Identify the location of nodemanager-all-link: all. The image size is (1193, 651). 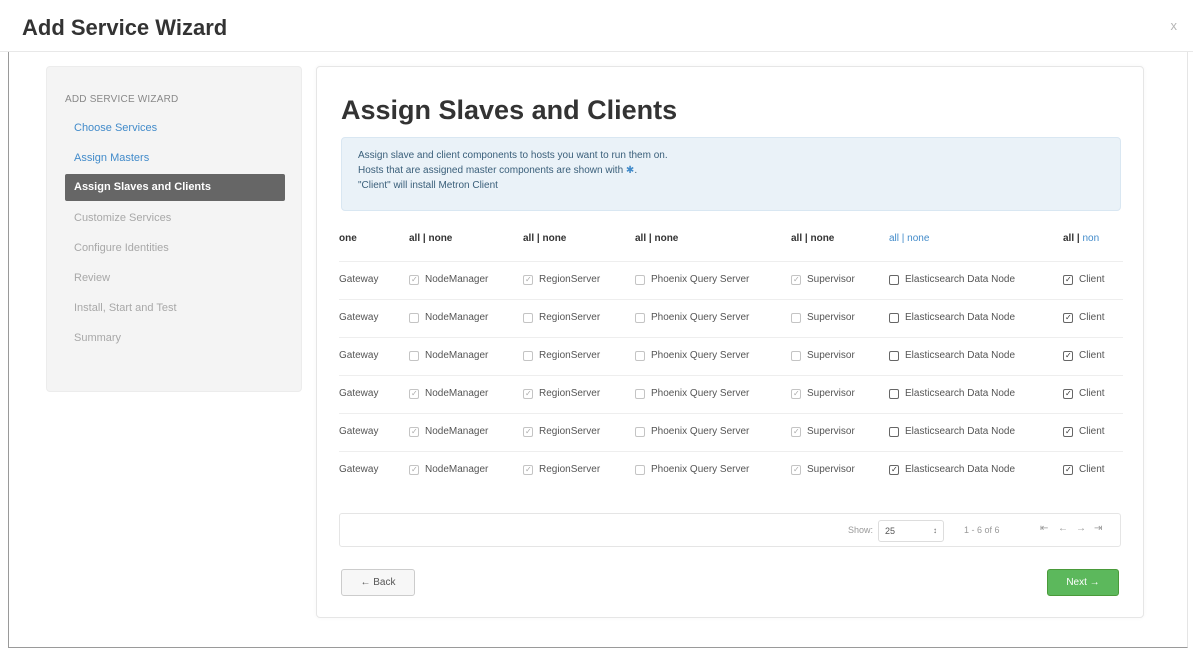
(414, 238).